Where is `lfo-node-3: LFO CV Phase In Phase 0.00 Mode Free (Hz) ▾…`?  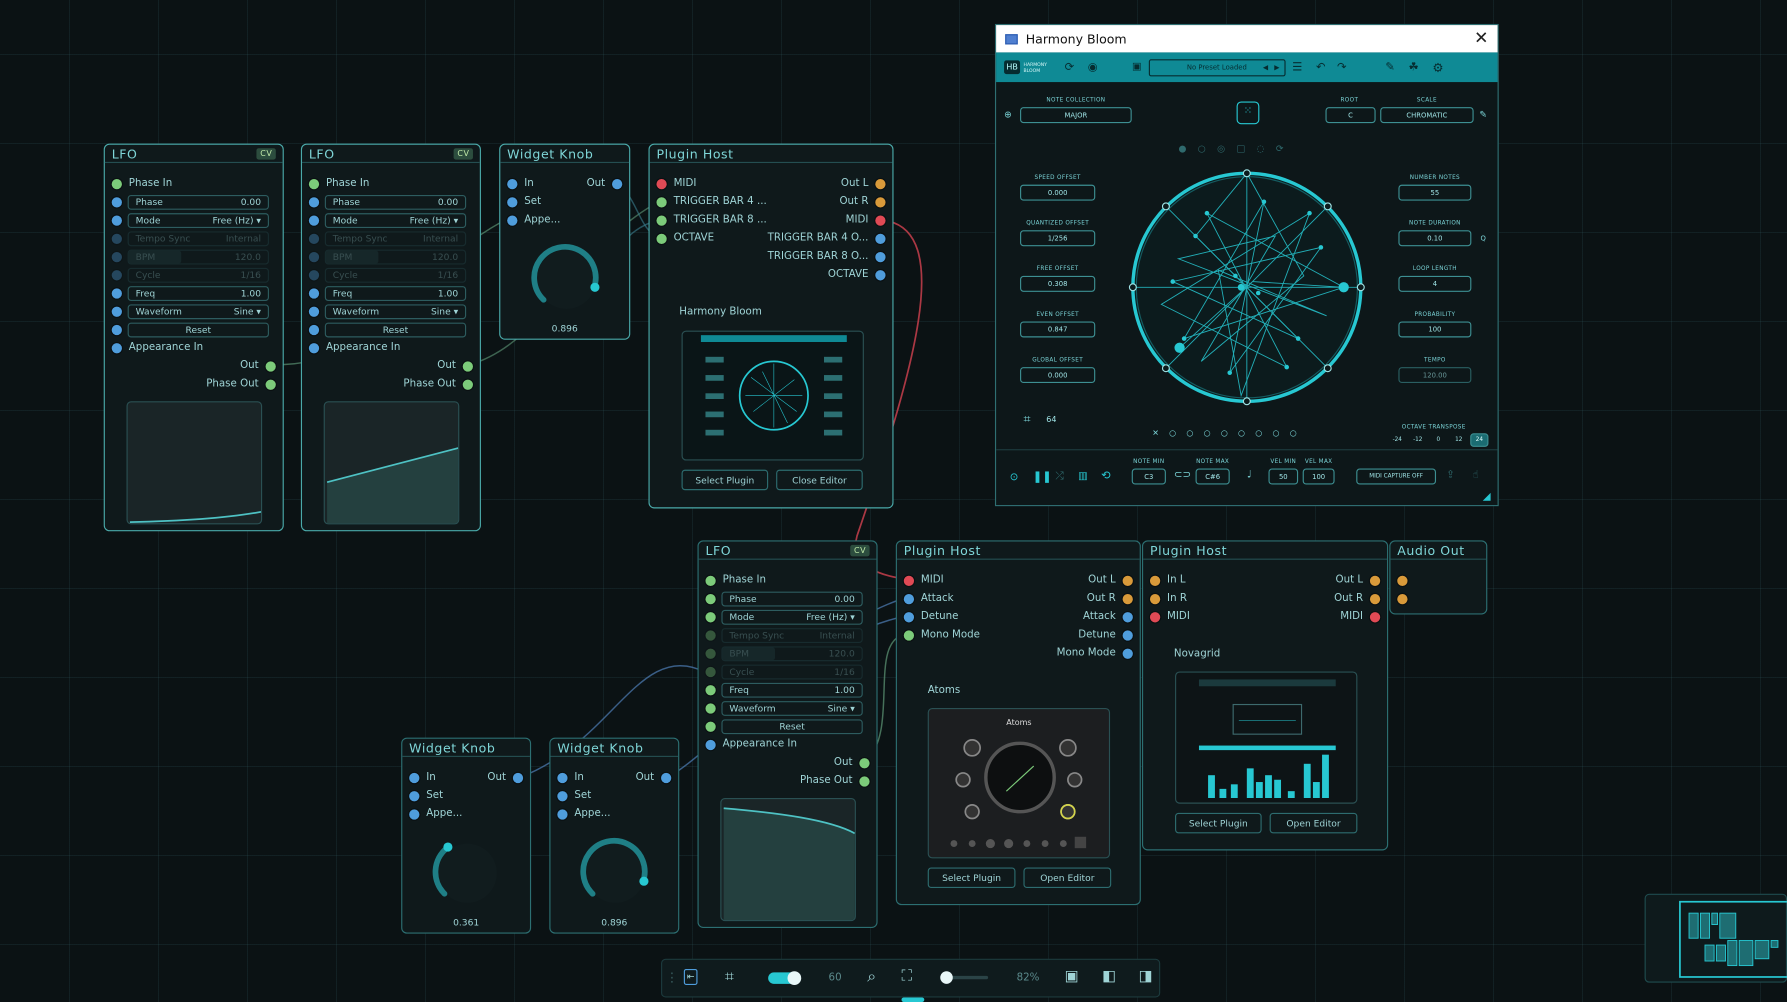
lfo-node-3: LFO CV Phase In Phase 0.00 Mode Free (Hz) ▾… is located at coordinates (787, 734).